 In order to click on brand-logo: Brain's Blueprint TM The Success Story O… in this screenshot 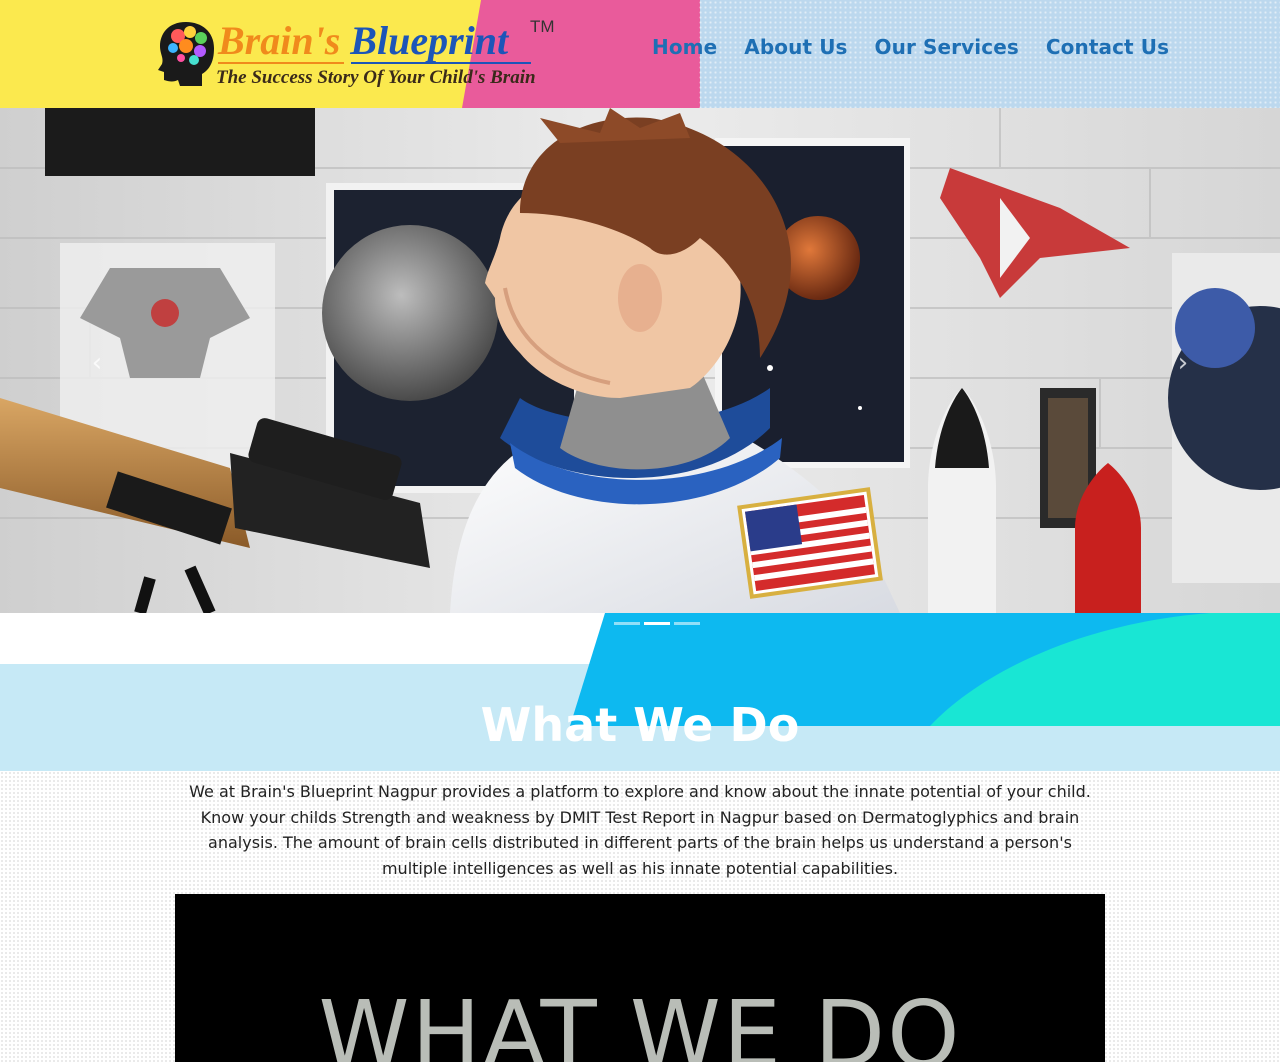, I will do `click(356, 54)`.